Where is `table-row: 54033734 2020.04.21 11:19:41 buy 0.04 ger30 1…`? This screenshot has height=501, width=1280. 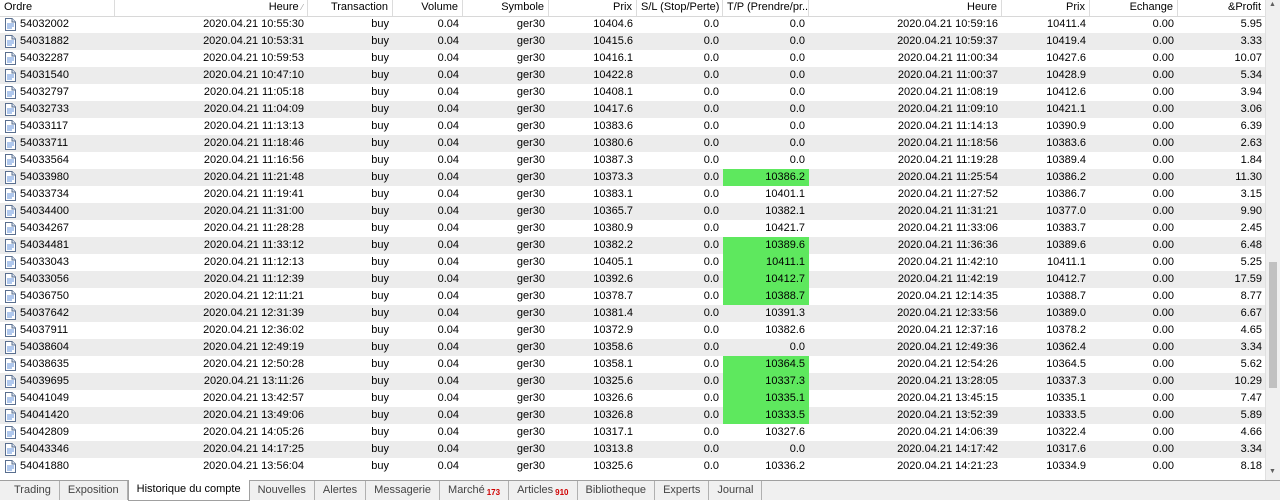 table-row: 54033734 2020.04.21 11:19:41 buy 0.04 ger30 1… is located at coordinates (633, 194).